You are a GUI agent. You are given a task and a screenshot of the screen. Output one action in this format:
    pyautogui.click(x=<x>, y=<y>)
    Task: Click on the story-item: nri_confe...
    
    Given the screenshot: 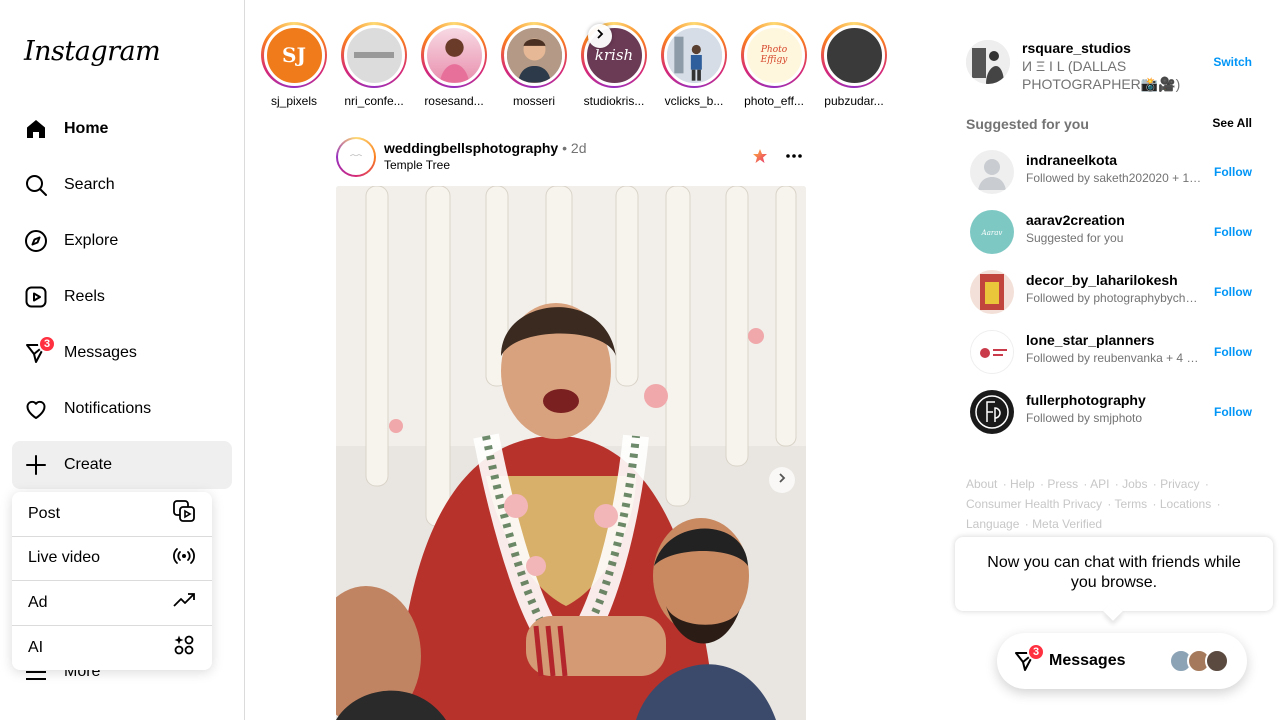 What is the action you would take?
    pyautogui.click(x=374, y=65)
    